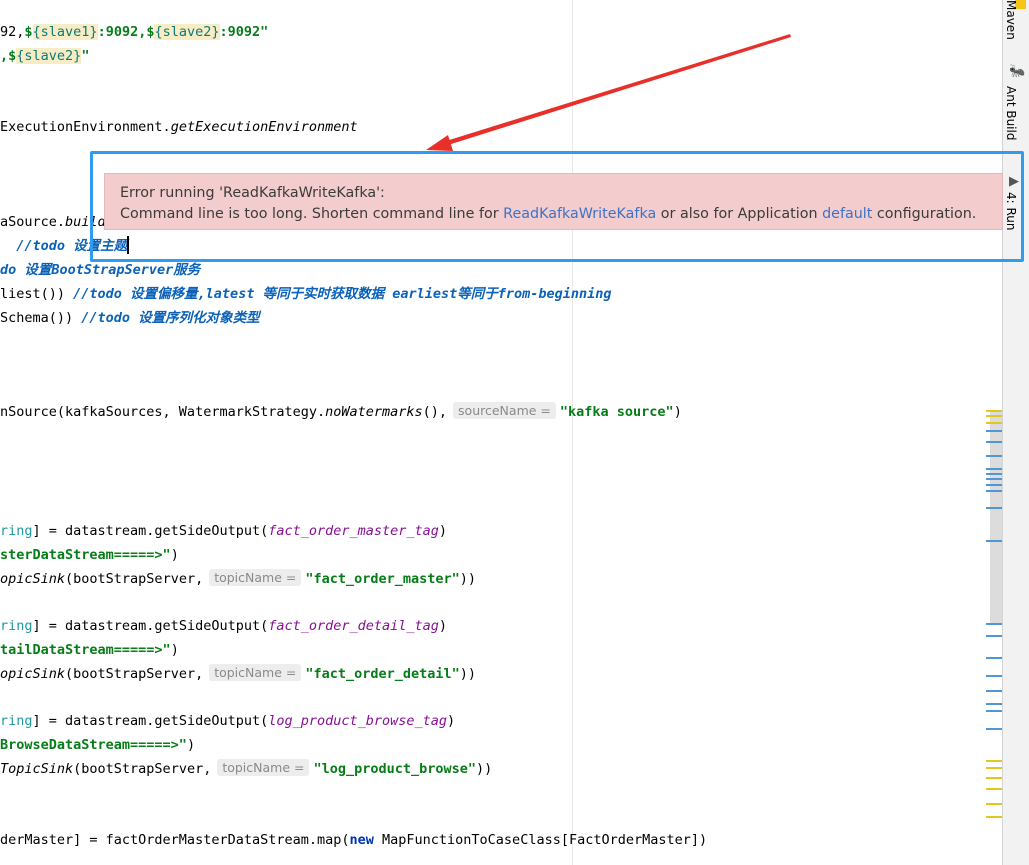 The image size is (1029, 865). Describe the element at coordinates (244, 32) in the screenshot. I see `code-token: :9092"` at that location.